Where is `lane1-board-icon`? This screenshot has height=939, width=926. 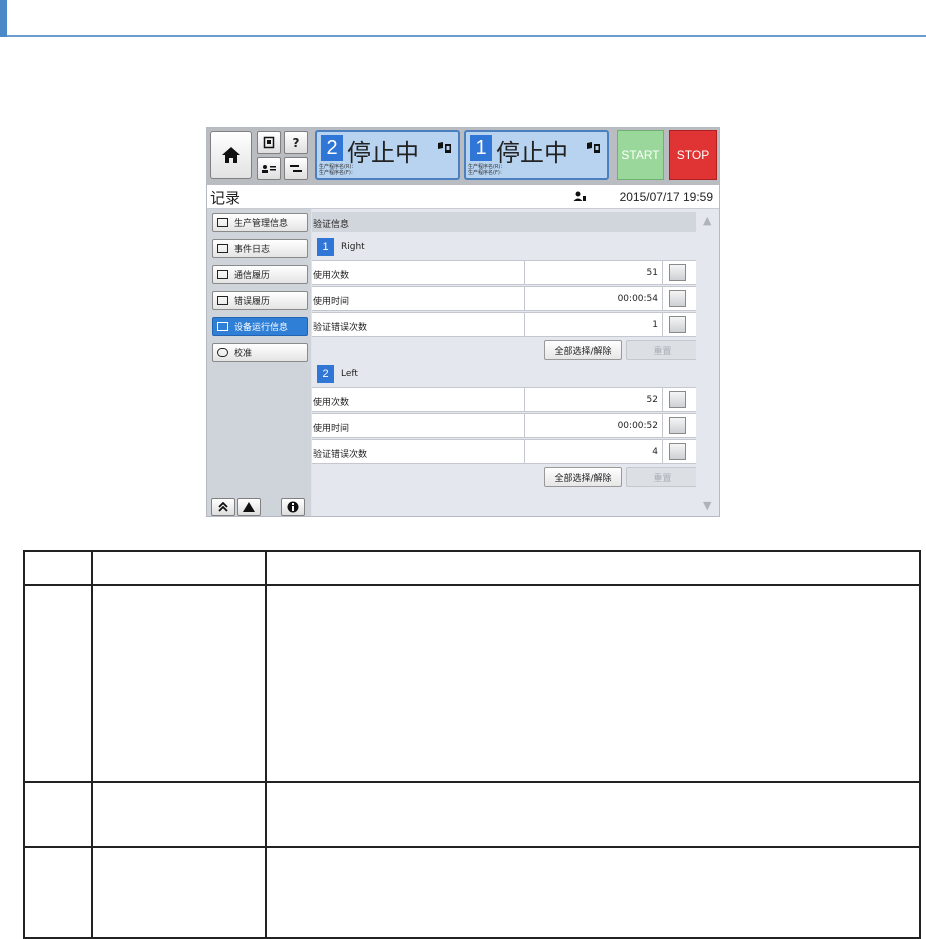 lane1-board-icon is located at coordinates (593, 147).